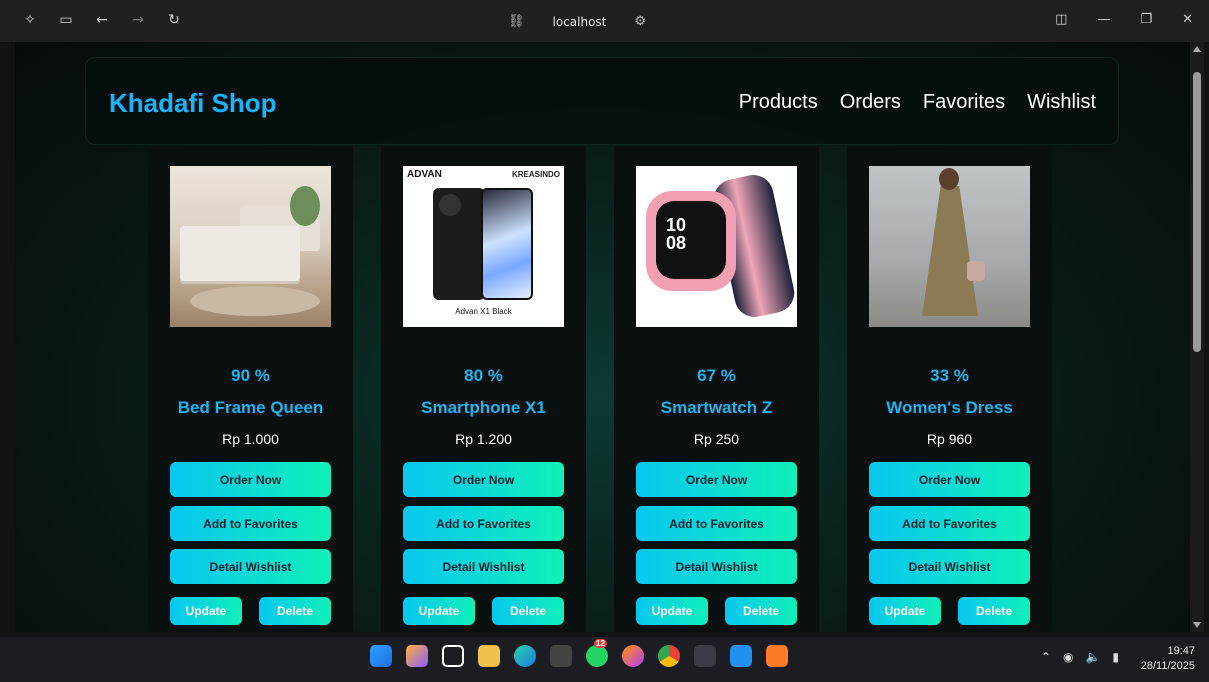 This screenshot has width=1209, height=682. Describe the element at coordinates (1115, 657) in the screenshot. I see `battery-icon: ▮` at that location.